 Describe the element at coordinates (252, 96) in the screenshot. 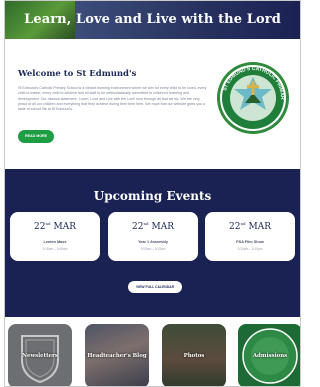

I see `school-crest-logo: ST EDMUND'S CATHOLIC PRIMARY` at that location.